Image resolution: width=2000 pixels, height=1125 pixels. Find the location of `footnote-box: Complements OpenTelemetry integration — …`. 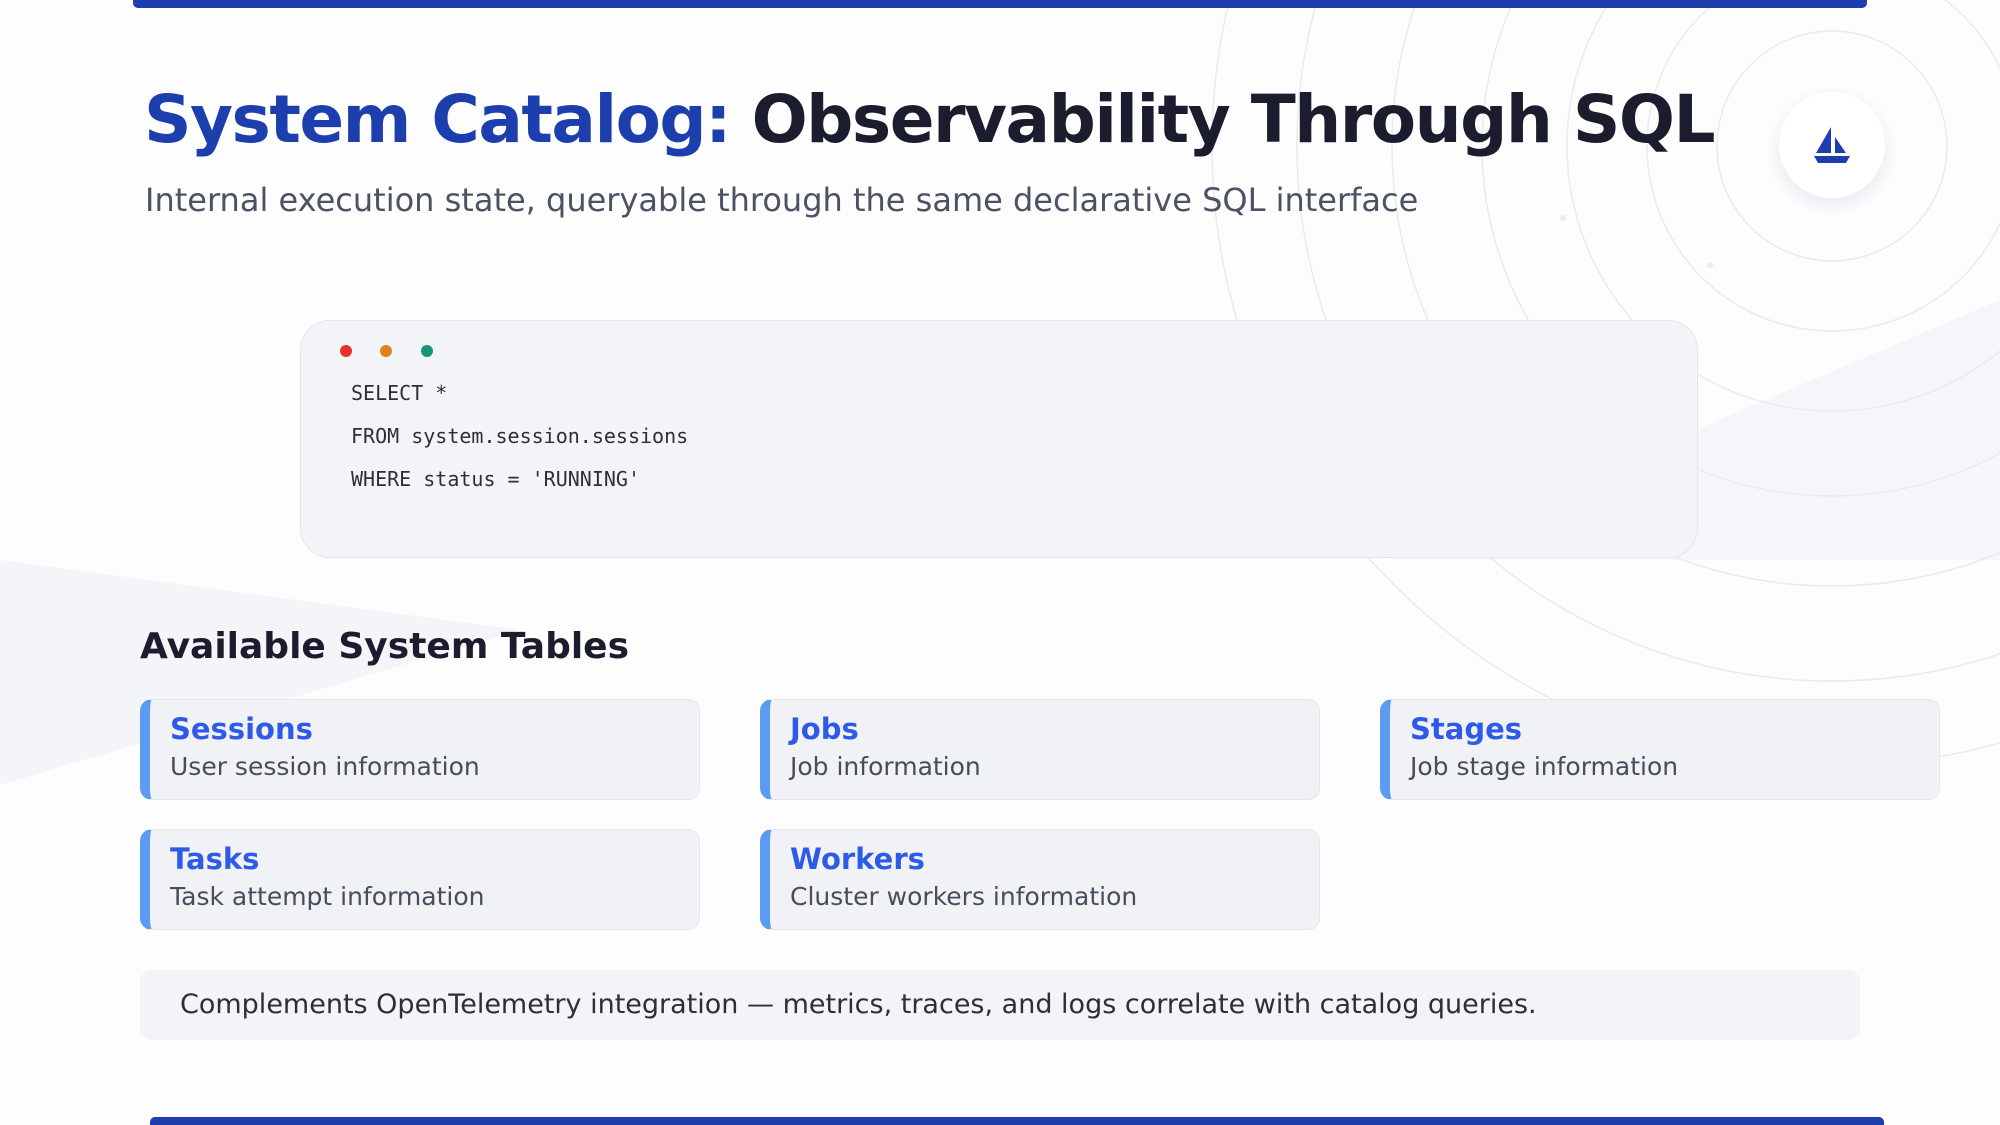

footnote-box: Complements OpenTelemetry integration — … is located at coordinates (1000, 1005).